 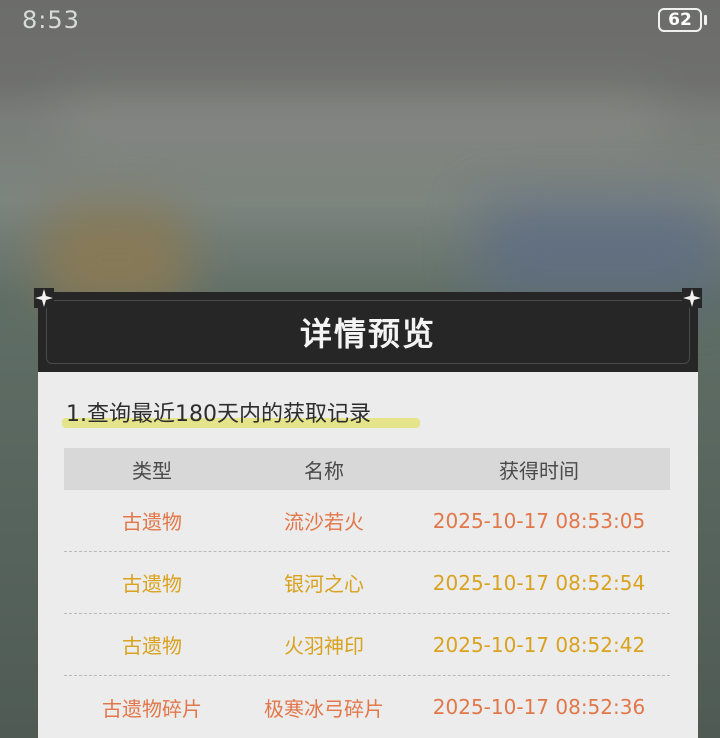 I want to click on row-time: 2025-10-17 08:52:42, so click(x=539, y=644).